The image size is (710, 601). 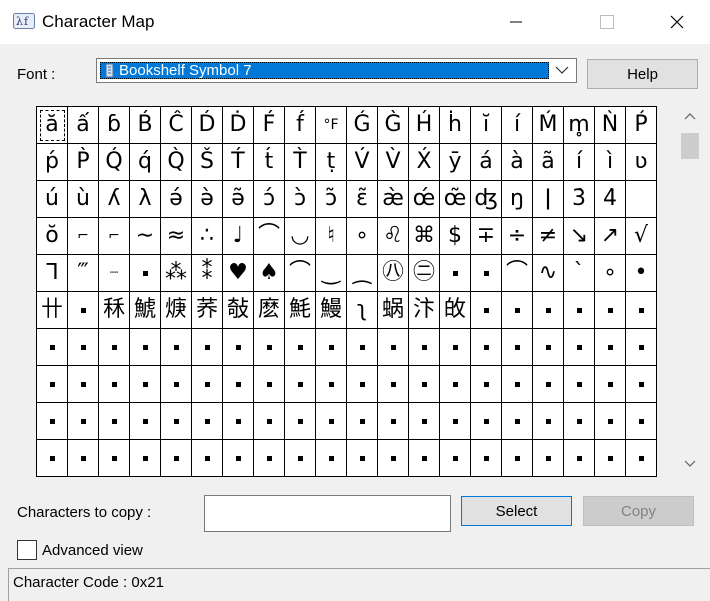 I want to click on character-cell: ì, so click(x=610, y=162).